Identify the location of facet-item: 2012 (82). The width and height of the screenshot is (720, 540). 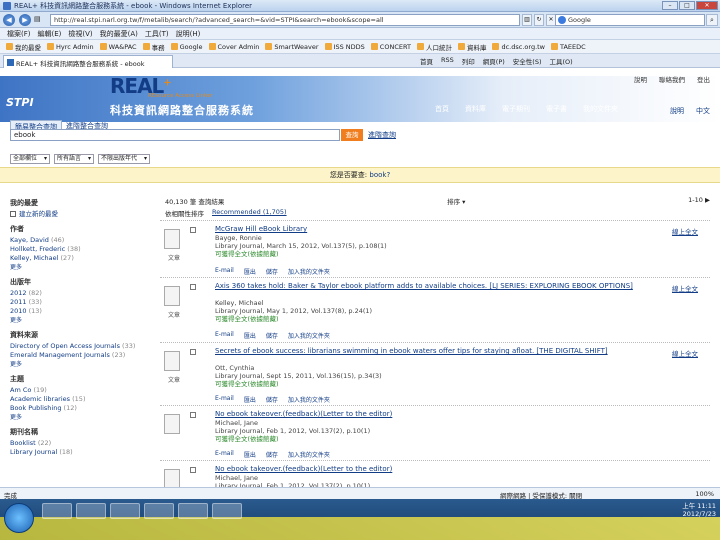
(85, 293).